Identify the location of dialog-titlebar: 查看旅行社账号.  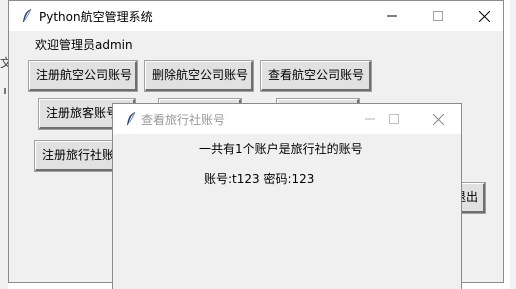
(287, 119).